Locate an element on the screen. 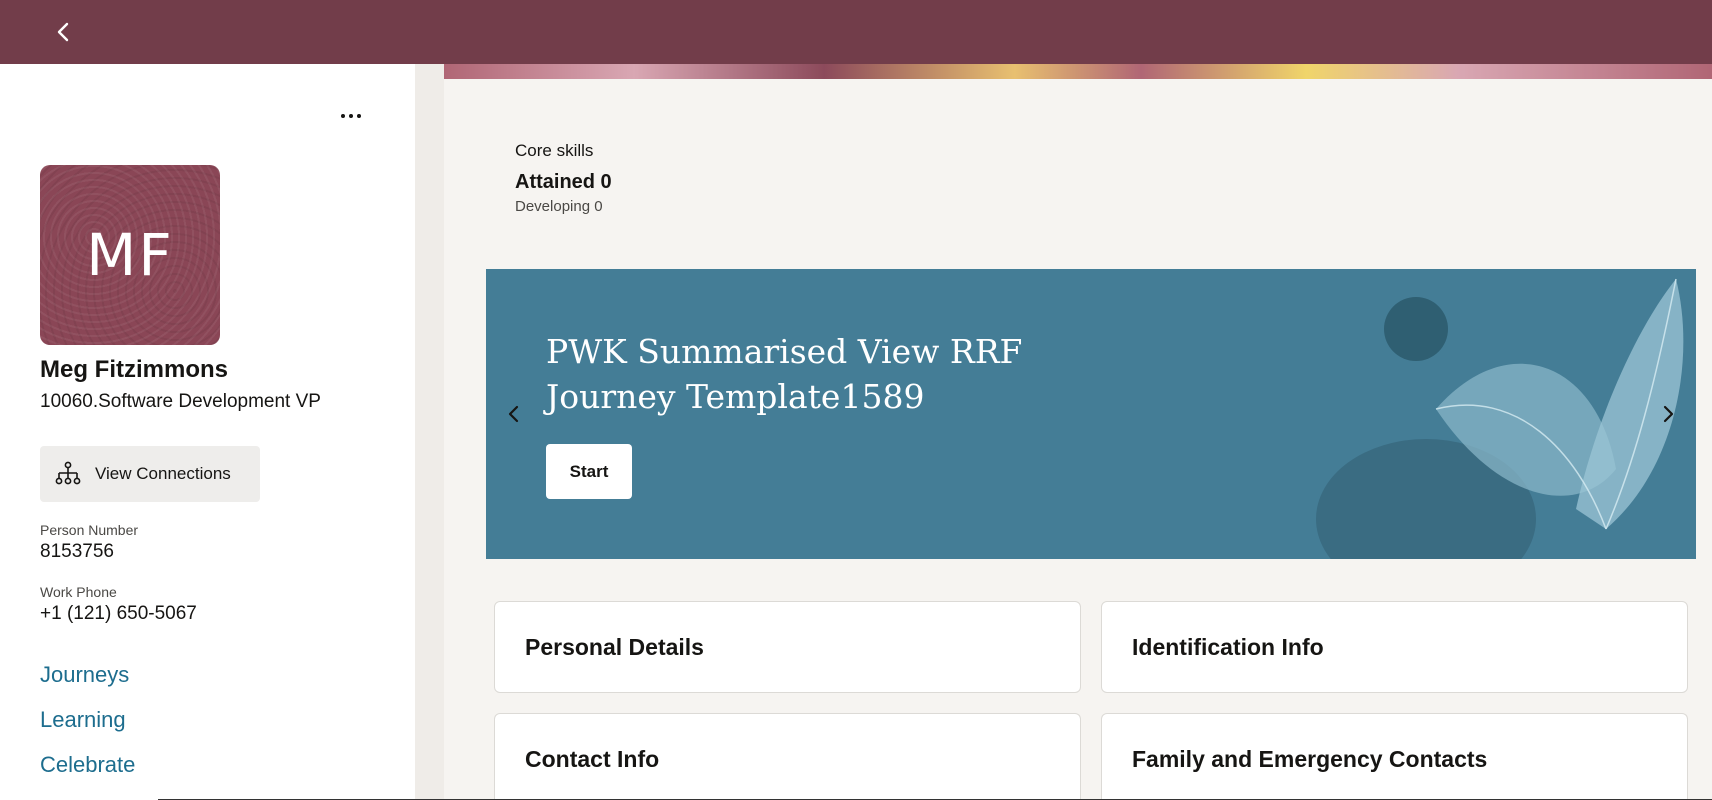 The height and width of the screenshot is (800, 1712). card-identification-info: Identification Info is located at coordinates (1394, 647).